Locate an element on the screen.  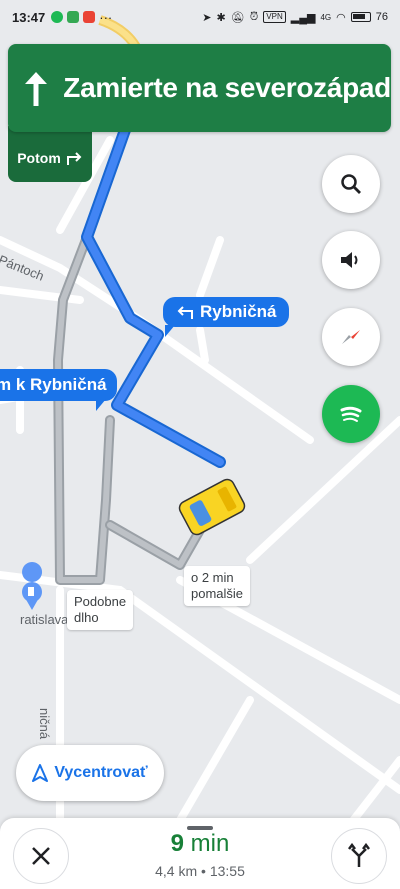
recenter-button: Vycentrovať is located at coordinates (90, 773).